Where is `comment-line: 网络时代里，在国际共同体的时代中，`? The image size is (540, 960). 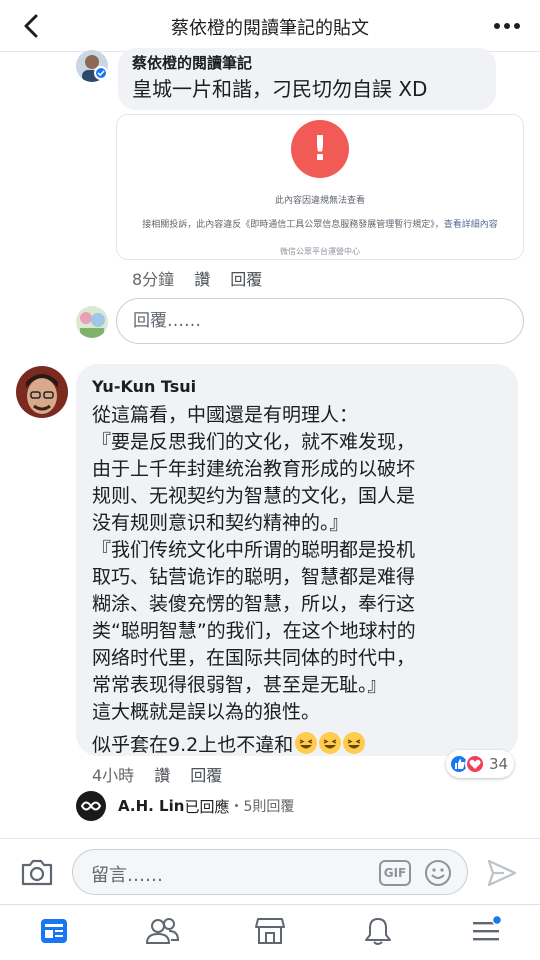 comment-line: 网络时代里，在国际共同体的时代中， is located at coordinates (254, 658).